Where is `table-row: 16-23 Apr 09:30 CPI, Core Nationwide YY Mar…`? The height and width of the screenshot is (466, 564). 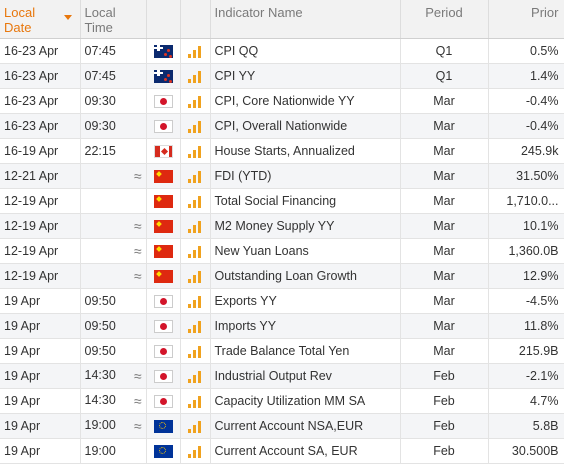
table-row: 16-23 Apr 09:30 CPI, Core Nationwide YY Mar… is located at coordinates (282, 101).